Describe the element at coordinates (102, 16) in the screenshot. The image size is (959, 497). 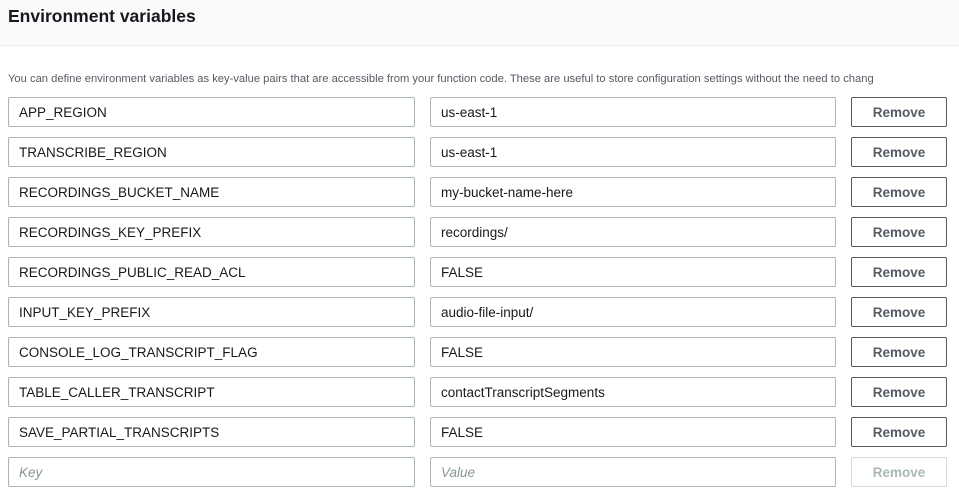
I see `section-title: Environment variables` at that location.